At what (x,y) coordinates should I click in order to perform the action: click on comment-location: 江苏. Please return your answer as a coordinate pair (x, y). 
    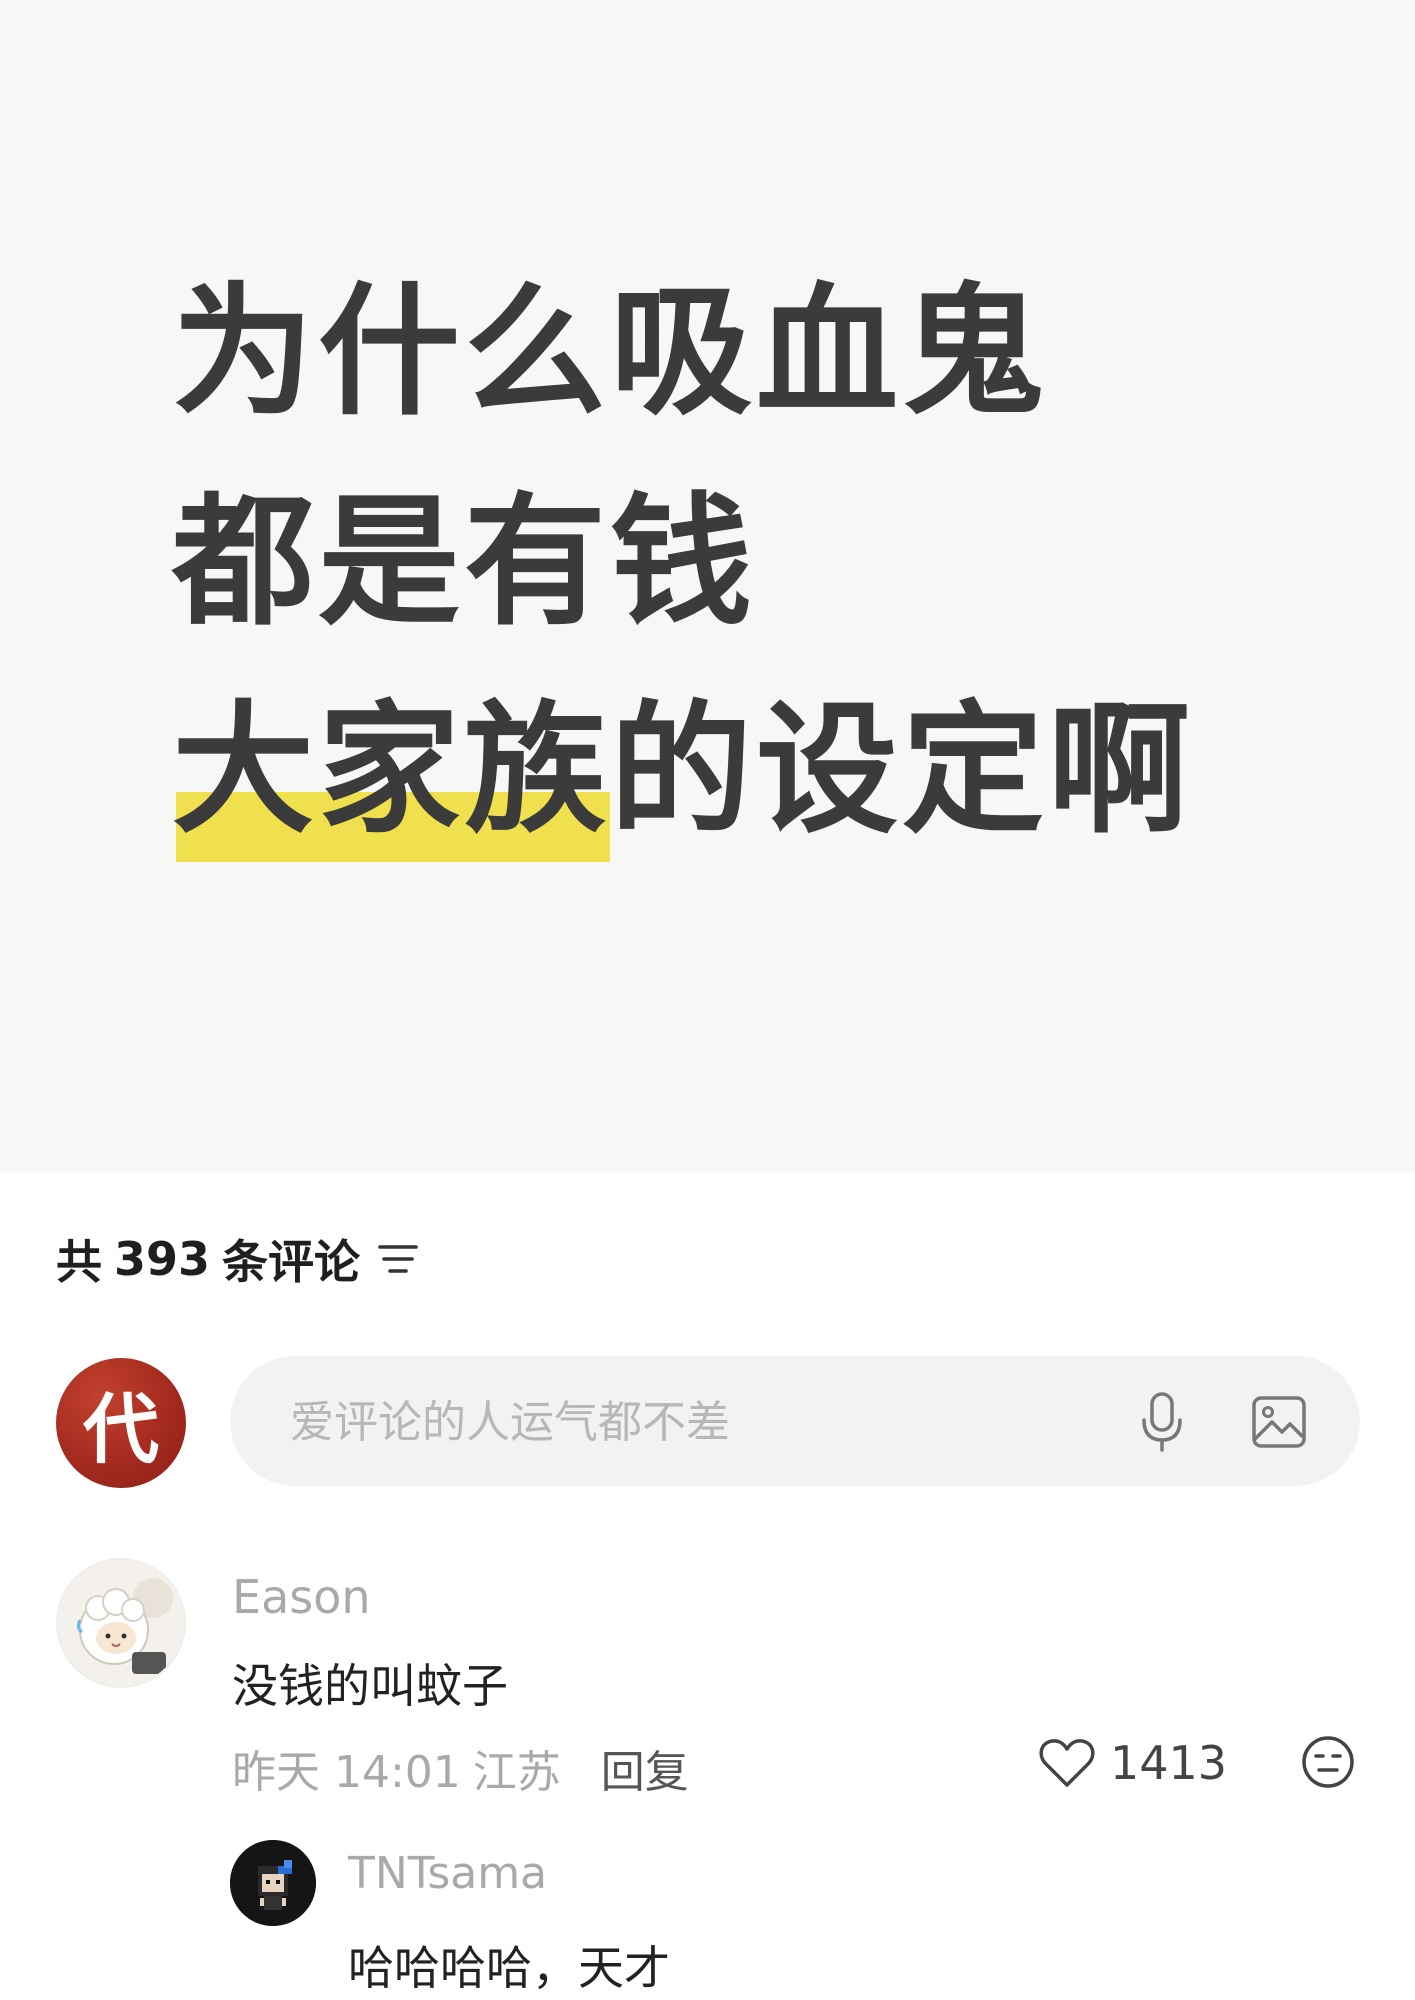
    Looking at the image, I should click on (516, 1772).